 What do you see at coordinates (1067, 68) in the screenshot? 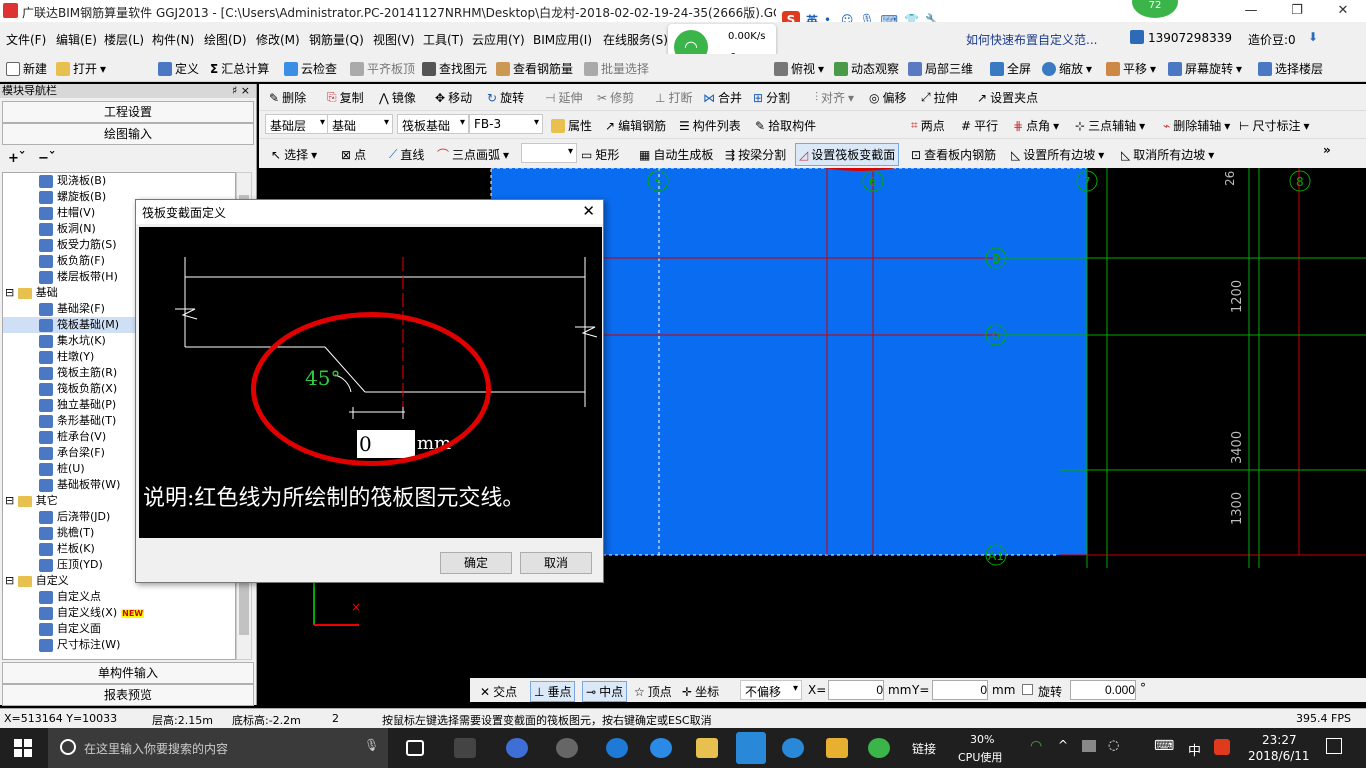
I see `zoom-button: 缩放 ▾` at bounding box center [1067, 68].